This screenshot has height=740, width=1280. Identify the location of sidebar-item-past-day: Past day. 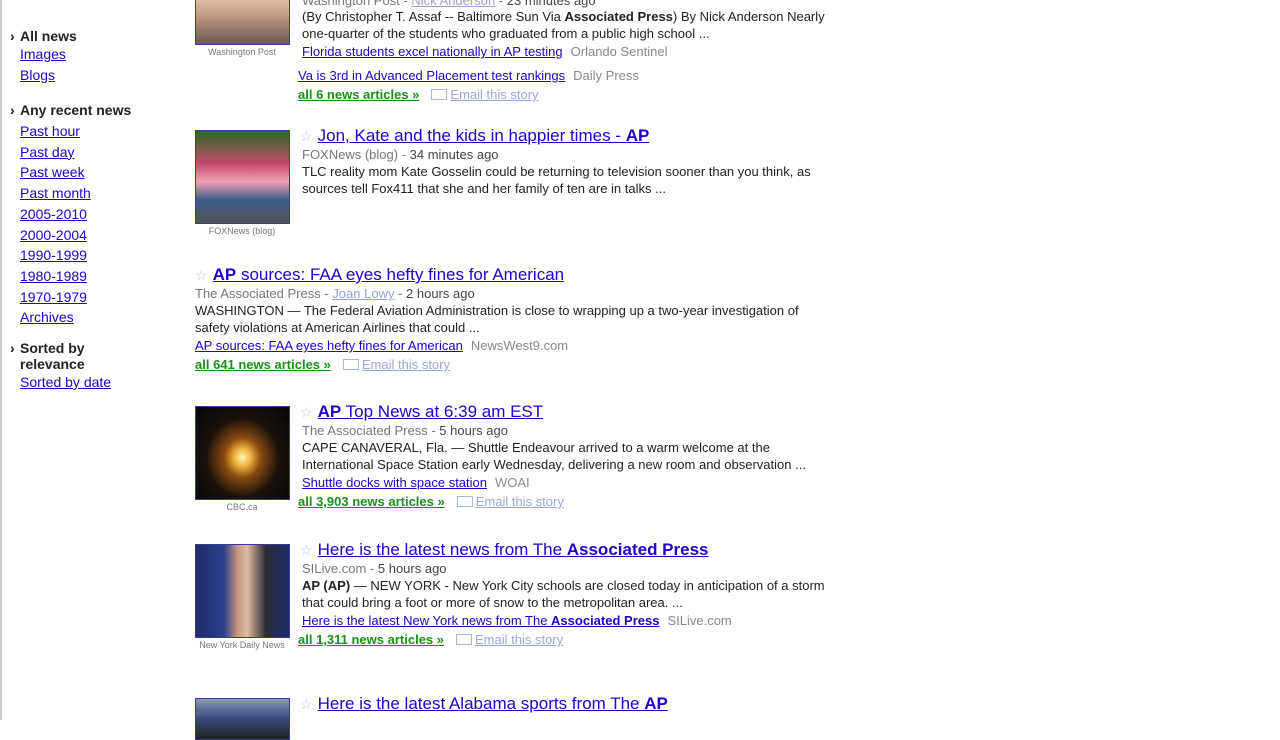
(75, 152).